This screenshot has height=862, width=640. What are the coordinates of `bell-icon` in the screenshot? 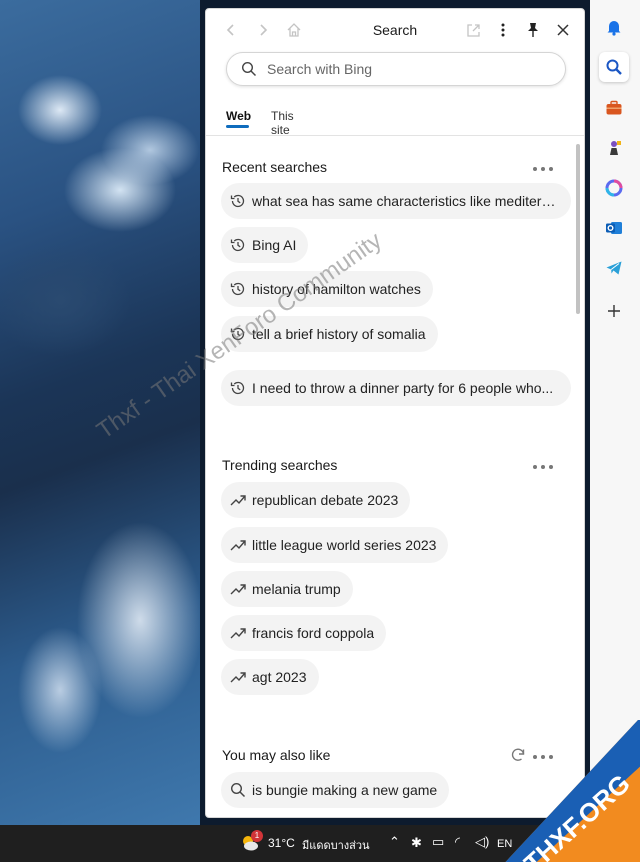 It's located at (614, 27).